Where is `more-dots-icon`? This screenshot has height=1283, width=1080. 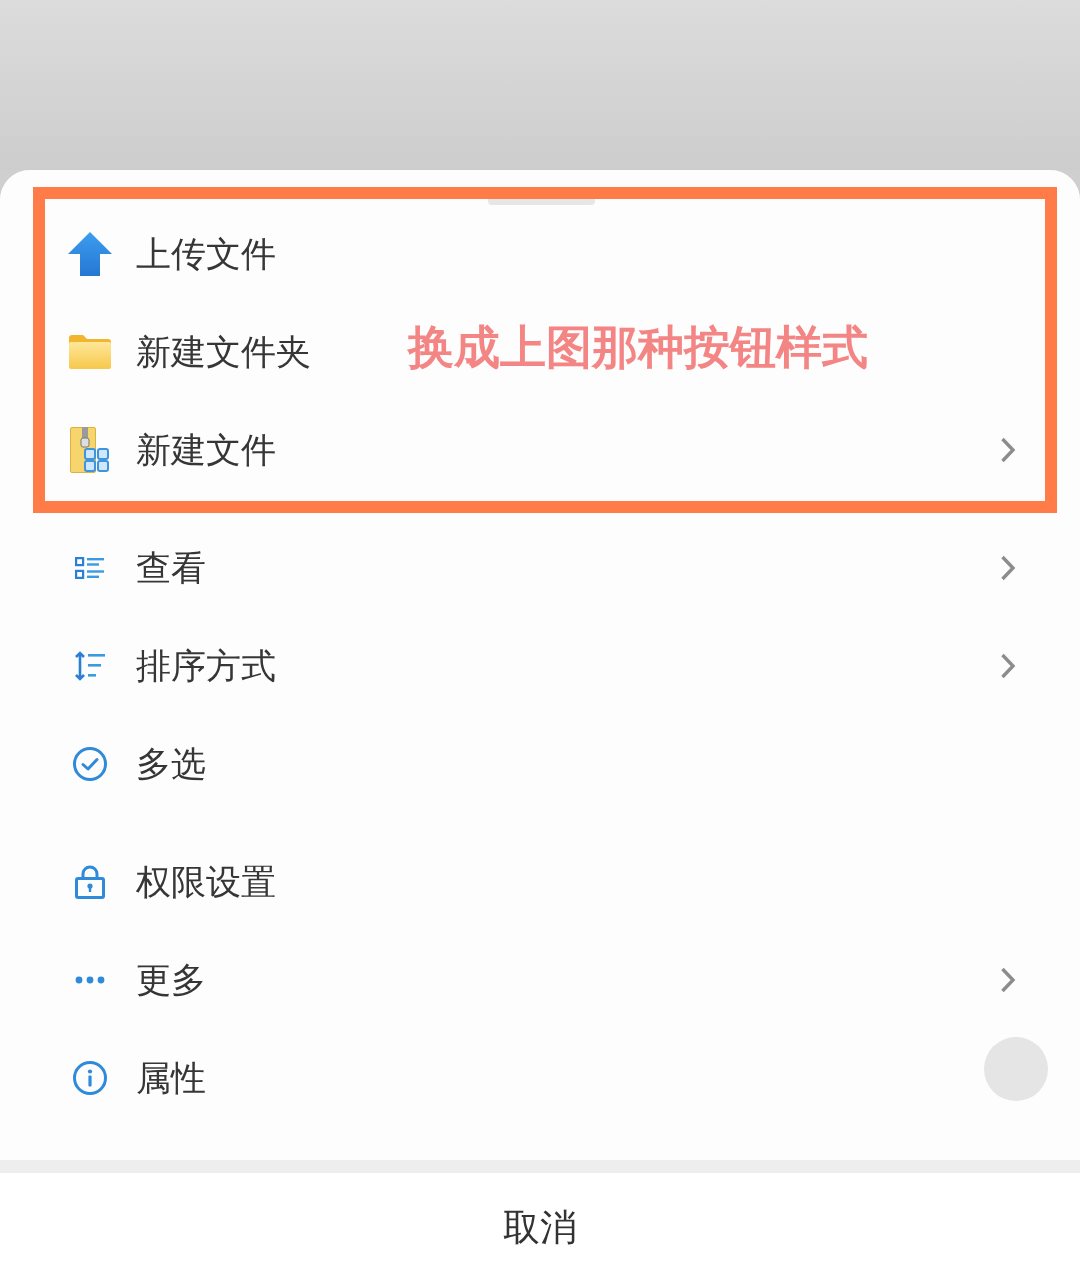
more-dots-icon is located at coordinates (90, 980).